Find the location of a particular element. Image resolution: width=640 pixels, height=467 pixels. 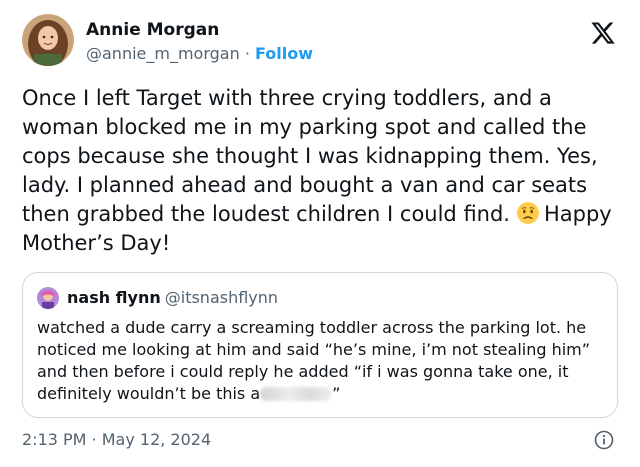

quoted-author: nash flynn @itsnashflynn is located at coordinates (172, 297).